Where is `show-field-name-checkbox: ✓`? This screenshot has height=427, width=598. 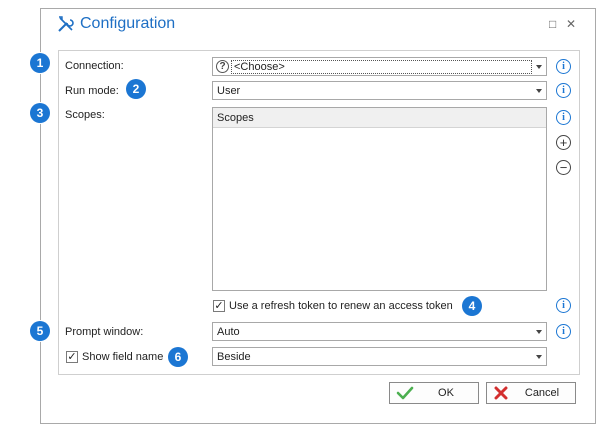
show-field-name-checkbox: ✓ is located at coordinates (72, 357).